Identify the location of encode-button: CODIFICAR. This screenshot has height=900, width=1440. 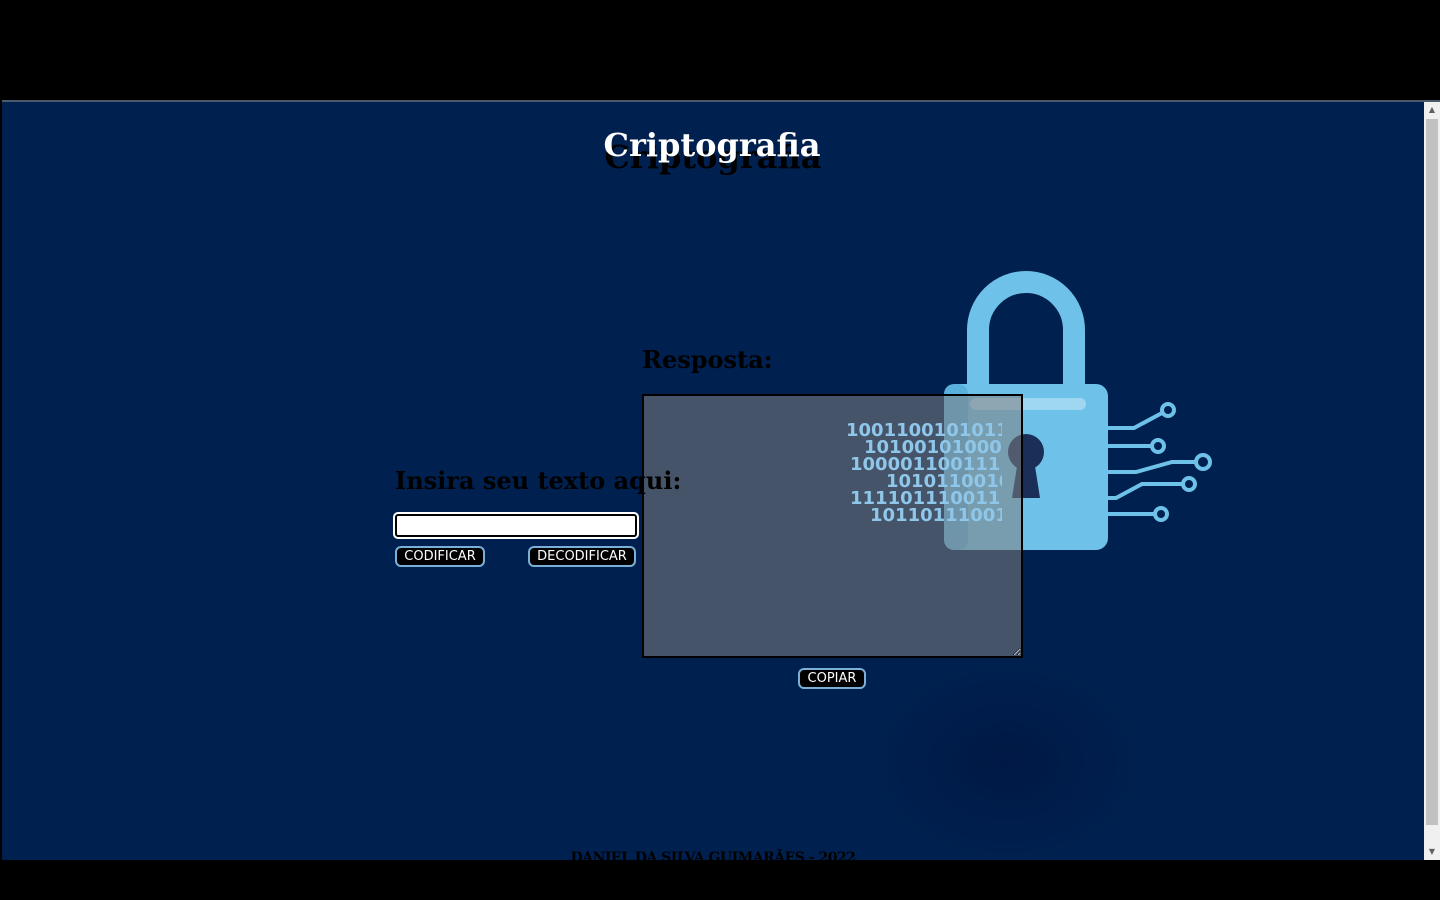
(440, 556).